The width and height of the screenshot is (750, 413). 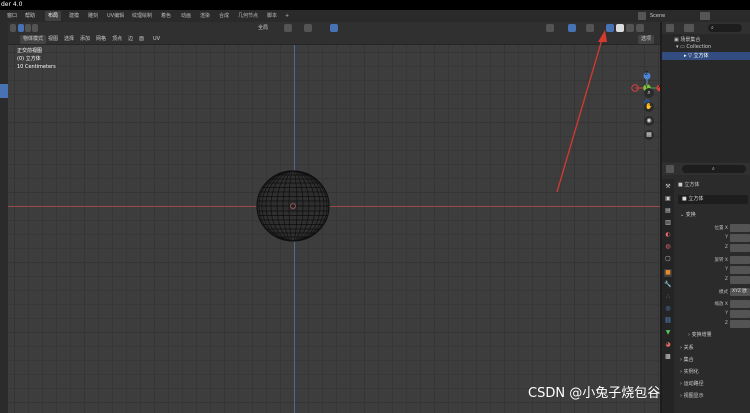 I want to click on menu-window: 窗口, so click(x=12, y=16).